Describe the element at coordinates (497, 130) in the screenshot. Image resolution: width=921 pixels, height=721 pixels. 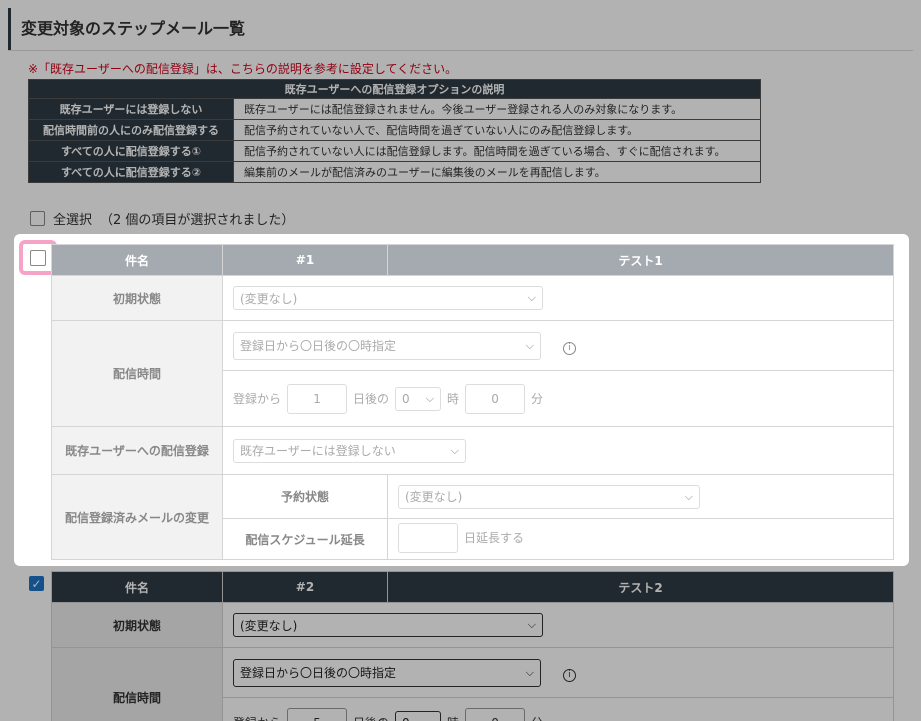
I see `explain-desc: 配信予約されていない人で、配信時間を過ぎていない人にのみ配信登録します。` at that location.